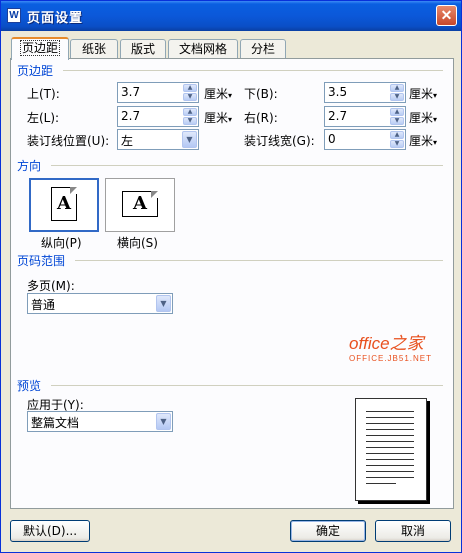  I want to click on left-margin-unit: 厘米▾, so click(218, 117).